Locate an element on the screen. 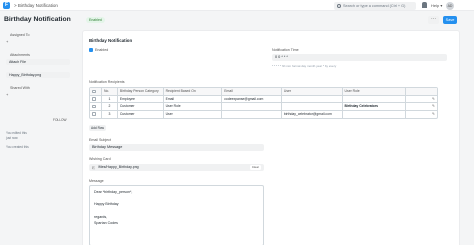 The height and width of the screenshot is (245, 474). paperclip-icon: ⎘ is located at coordinates (93, 167).